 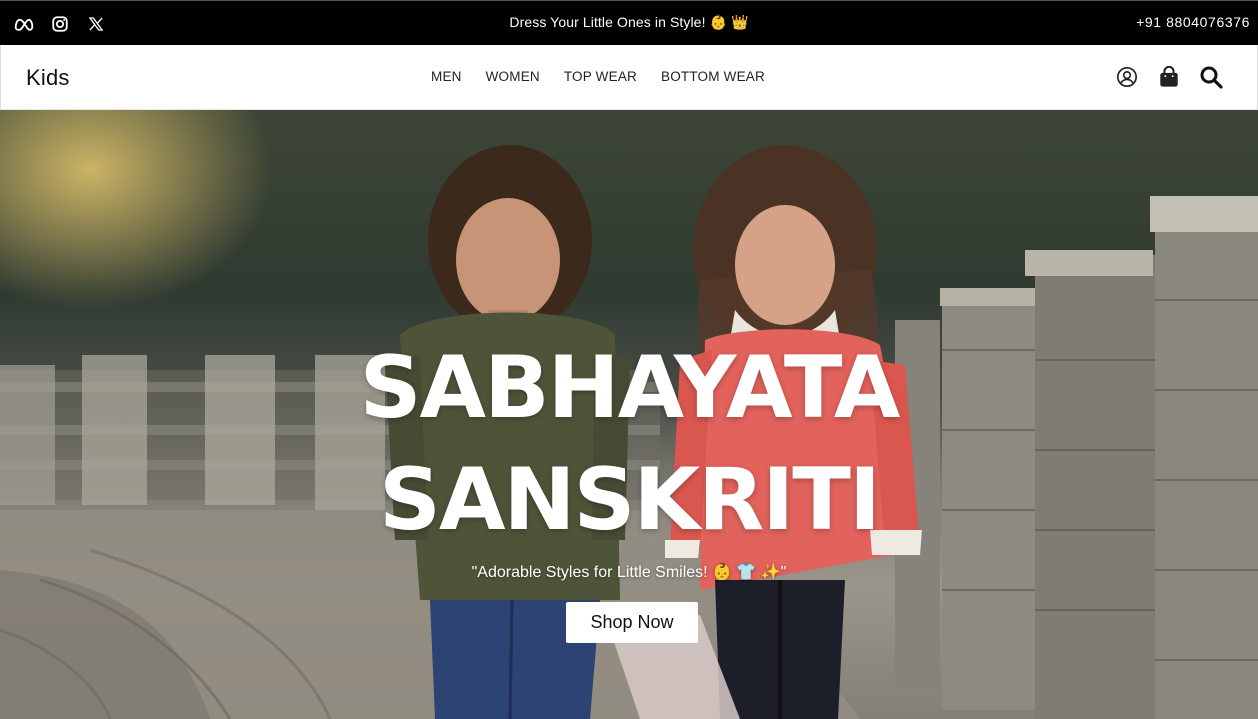 What do you see at coordinates (1127, 77) in the screenshot?
I see `user-icon` at bounding box center [1127, 77].